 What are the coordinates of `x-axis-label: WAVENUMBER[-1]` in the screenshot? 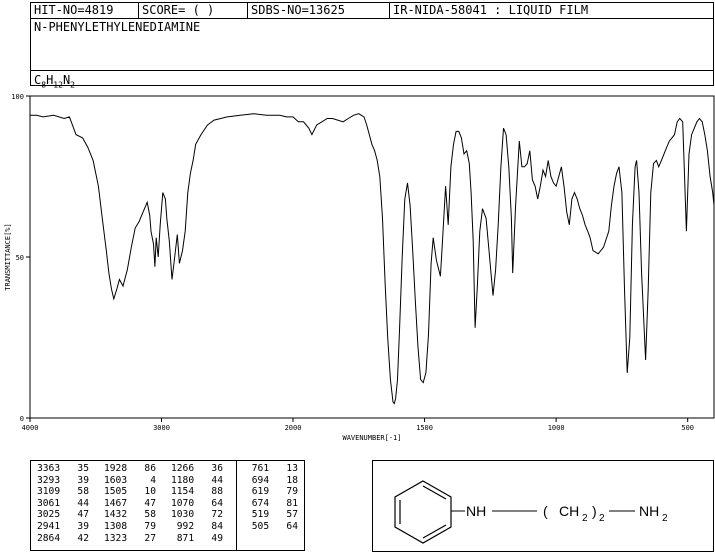 It's located at (371, 438).